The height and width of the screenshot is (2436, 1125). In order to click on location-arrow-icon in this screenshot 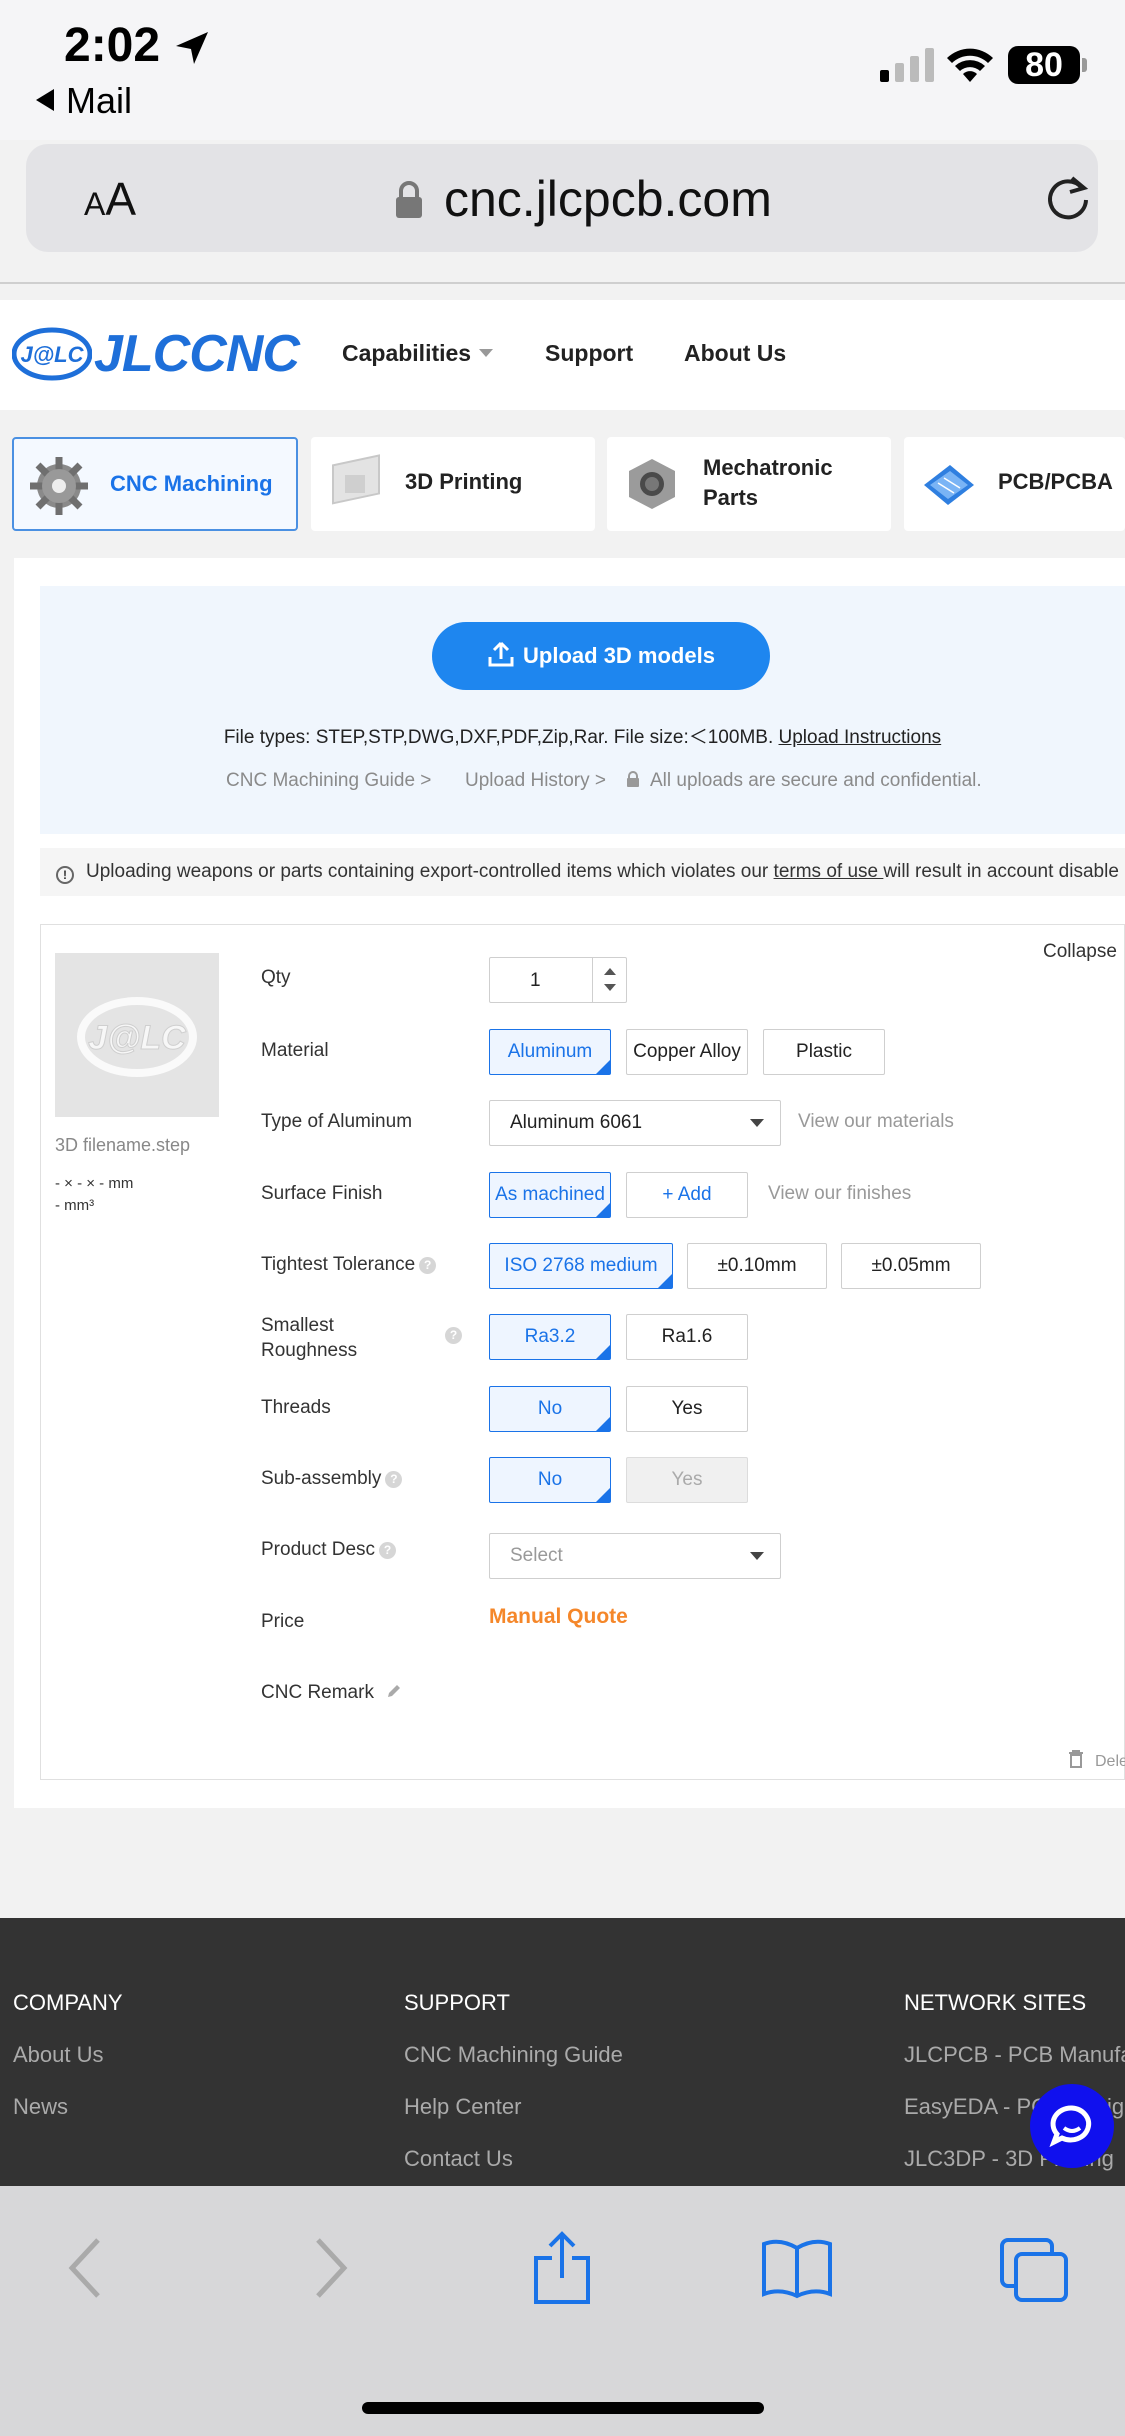, I will do `click(192, 48)`.